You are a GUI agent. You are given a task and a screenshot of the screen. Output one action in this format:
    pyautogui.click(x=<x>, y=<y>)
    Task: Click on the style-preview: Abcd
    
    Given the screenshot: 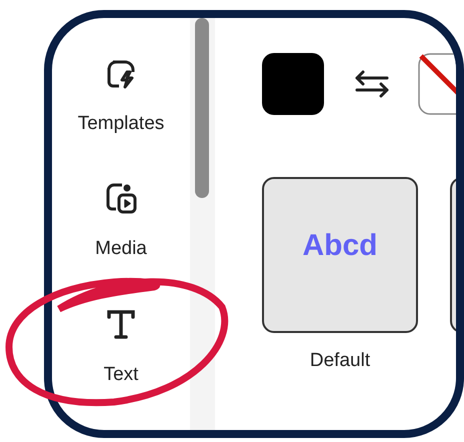 What is the action you would take?
    pyautogui.click(x=340, y=246)
    